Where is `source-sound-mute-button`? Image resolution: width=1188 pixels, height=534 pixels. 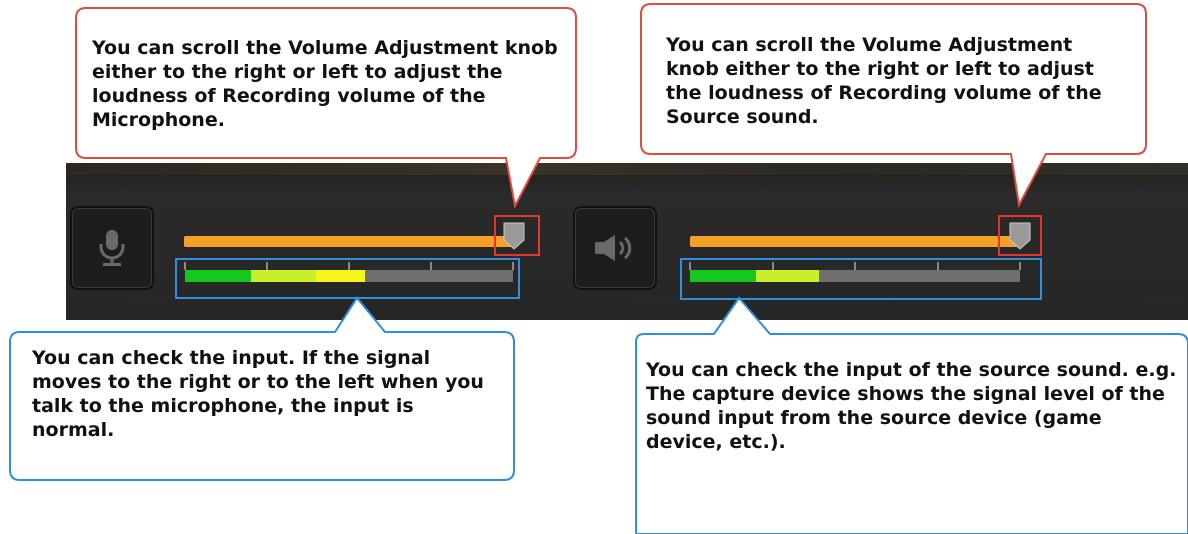 source-sound-mute-button is located at coordinates (615, 248).